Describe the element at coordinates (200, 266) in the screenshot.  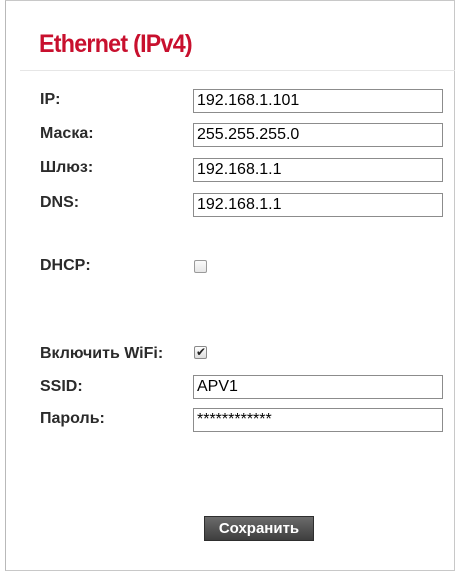
I see `dhcp-checkbox` at that location.